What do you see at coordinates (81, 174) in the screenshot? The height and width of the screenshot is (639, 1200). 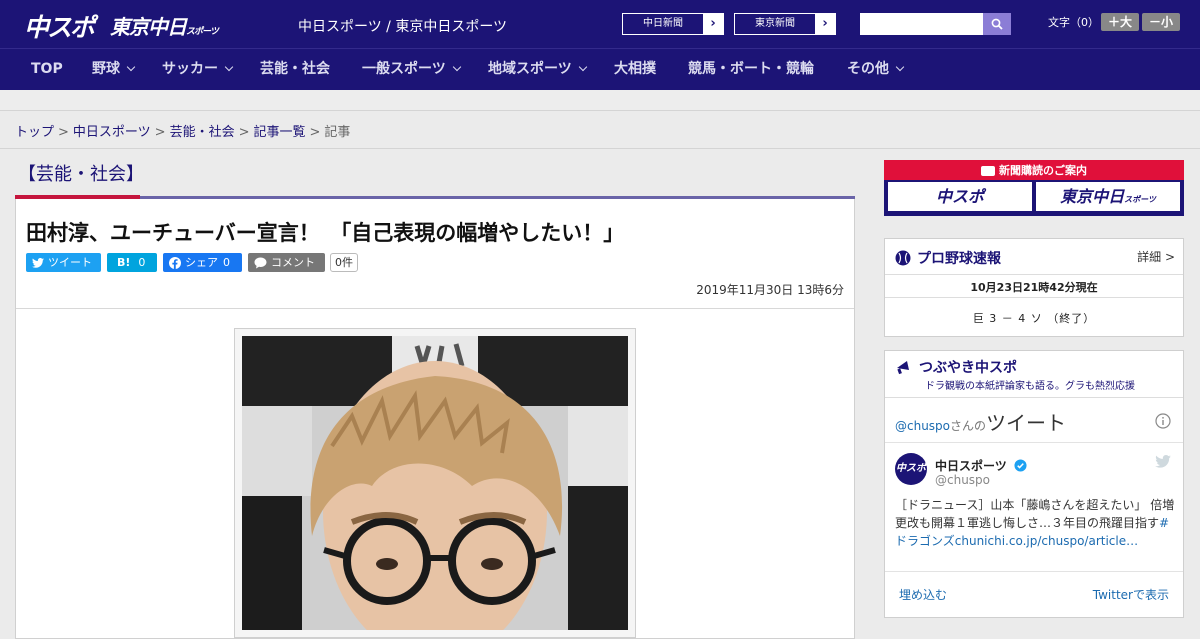 I see `category-title: 【芸能・社会】` at bounding box center [81, 174].